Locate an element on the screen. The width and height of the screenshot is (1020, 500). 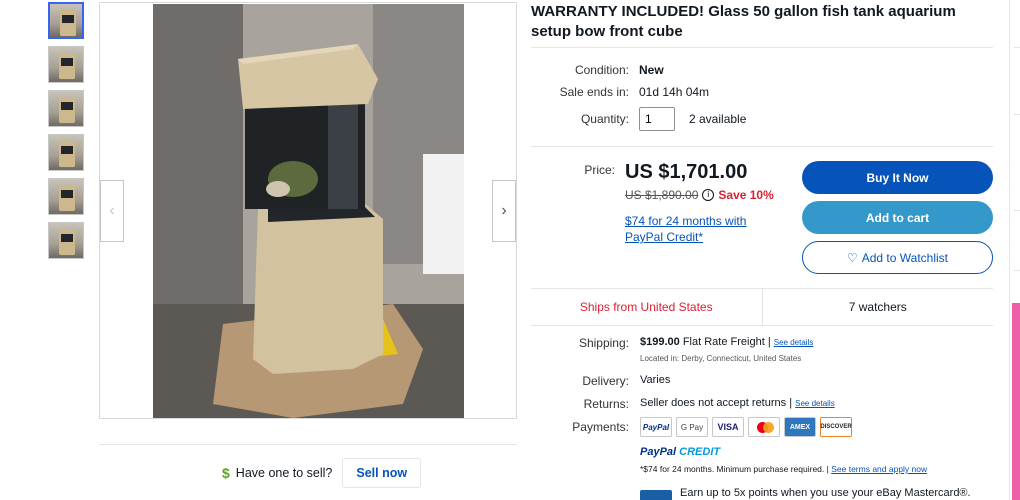
feedback-tab is located at coordinates (1016, 401).